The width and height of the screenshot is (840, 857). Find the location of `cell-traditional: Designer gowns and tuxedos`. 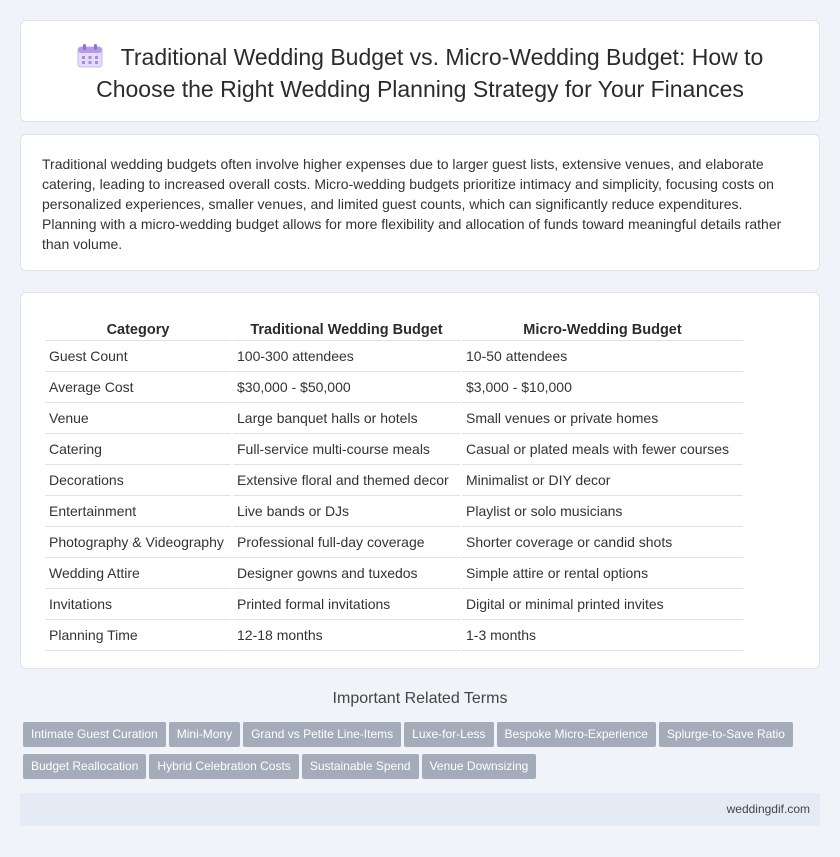

cell-traditional: Designer gowns and tuxedos is located at coordinates (346, 573).